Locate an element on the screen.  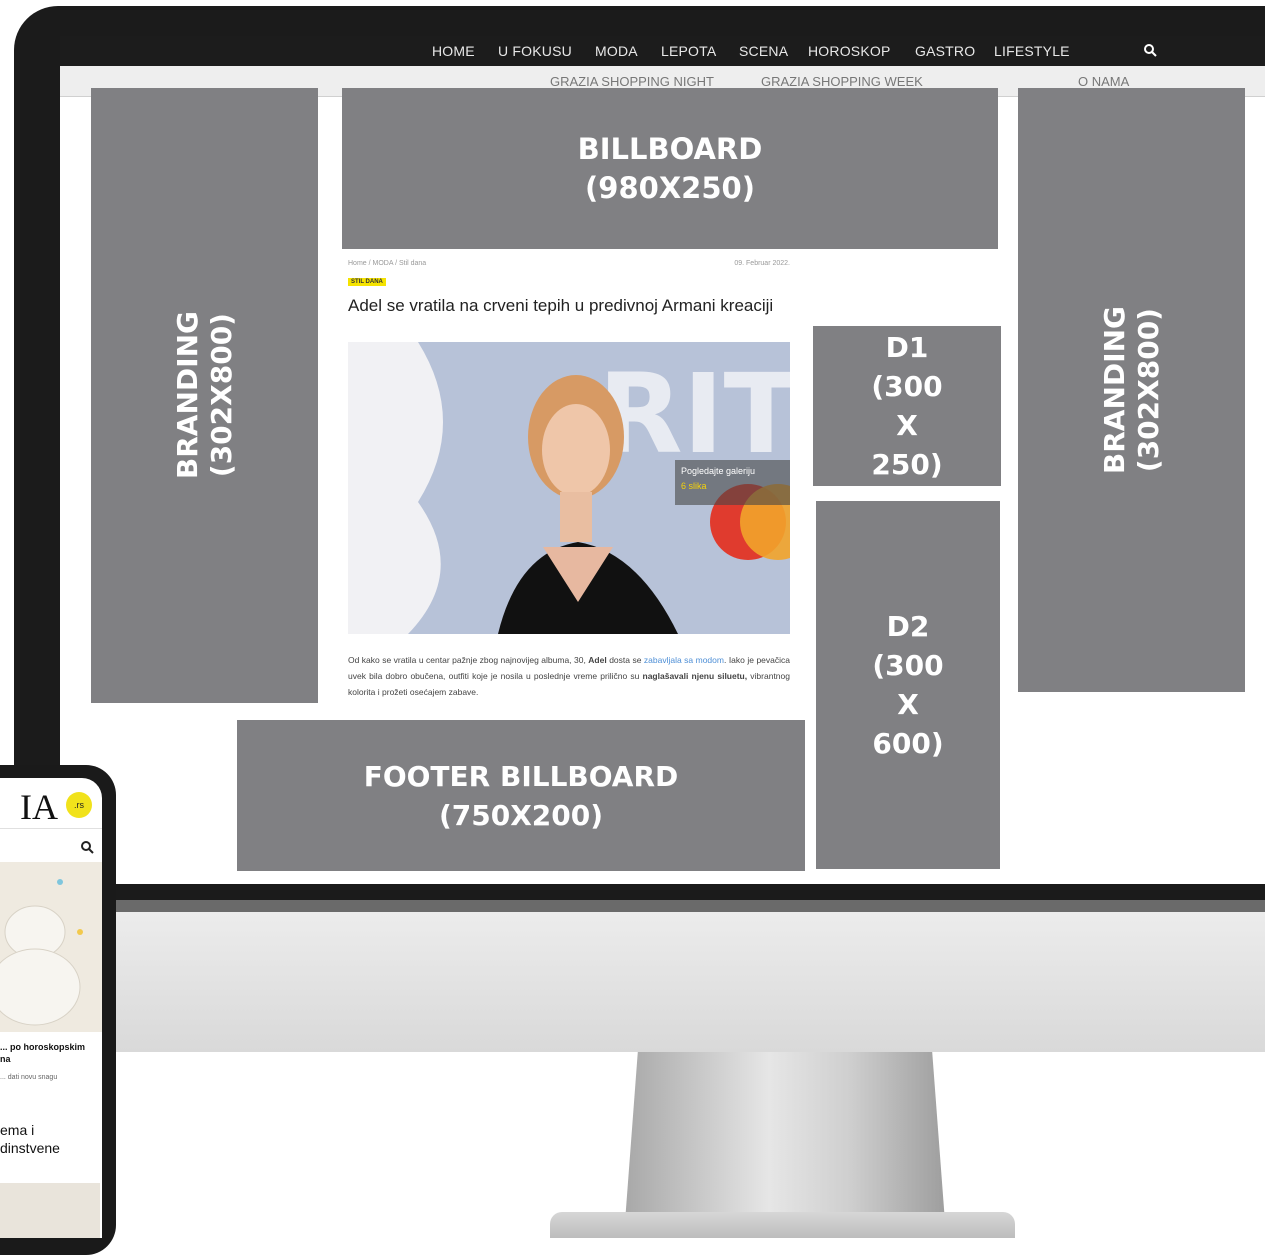
nav-item-shopping-week: GRAZIA SHOPPING WEEK is located at coordinates (842, 81).